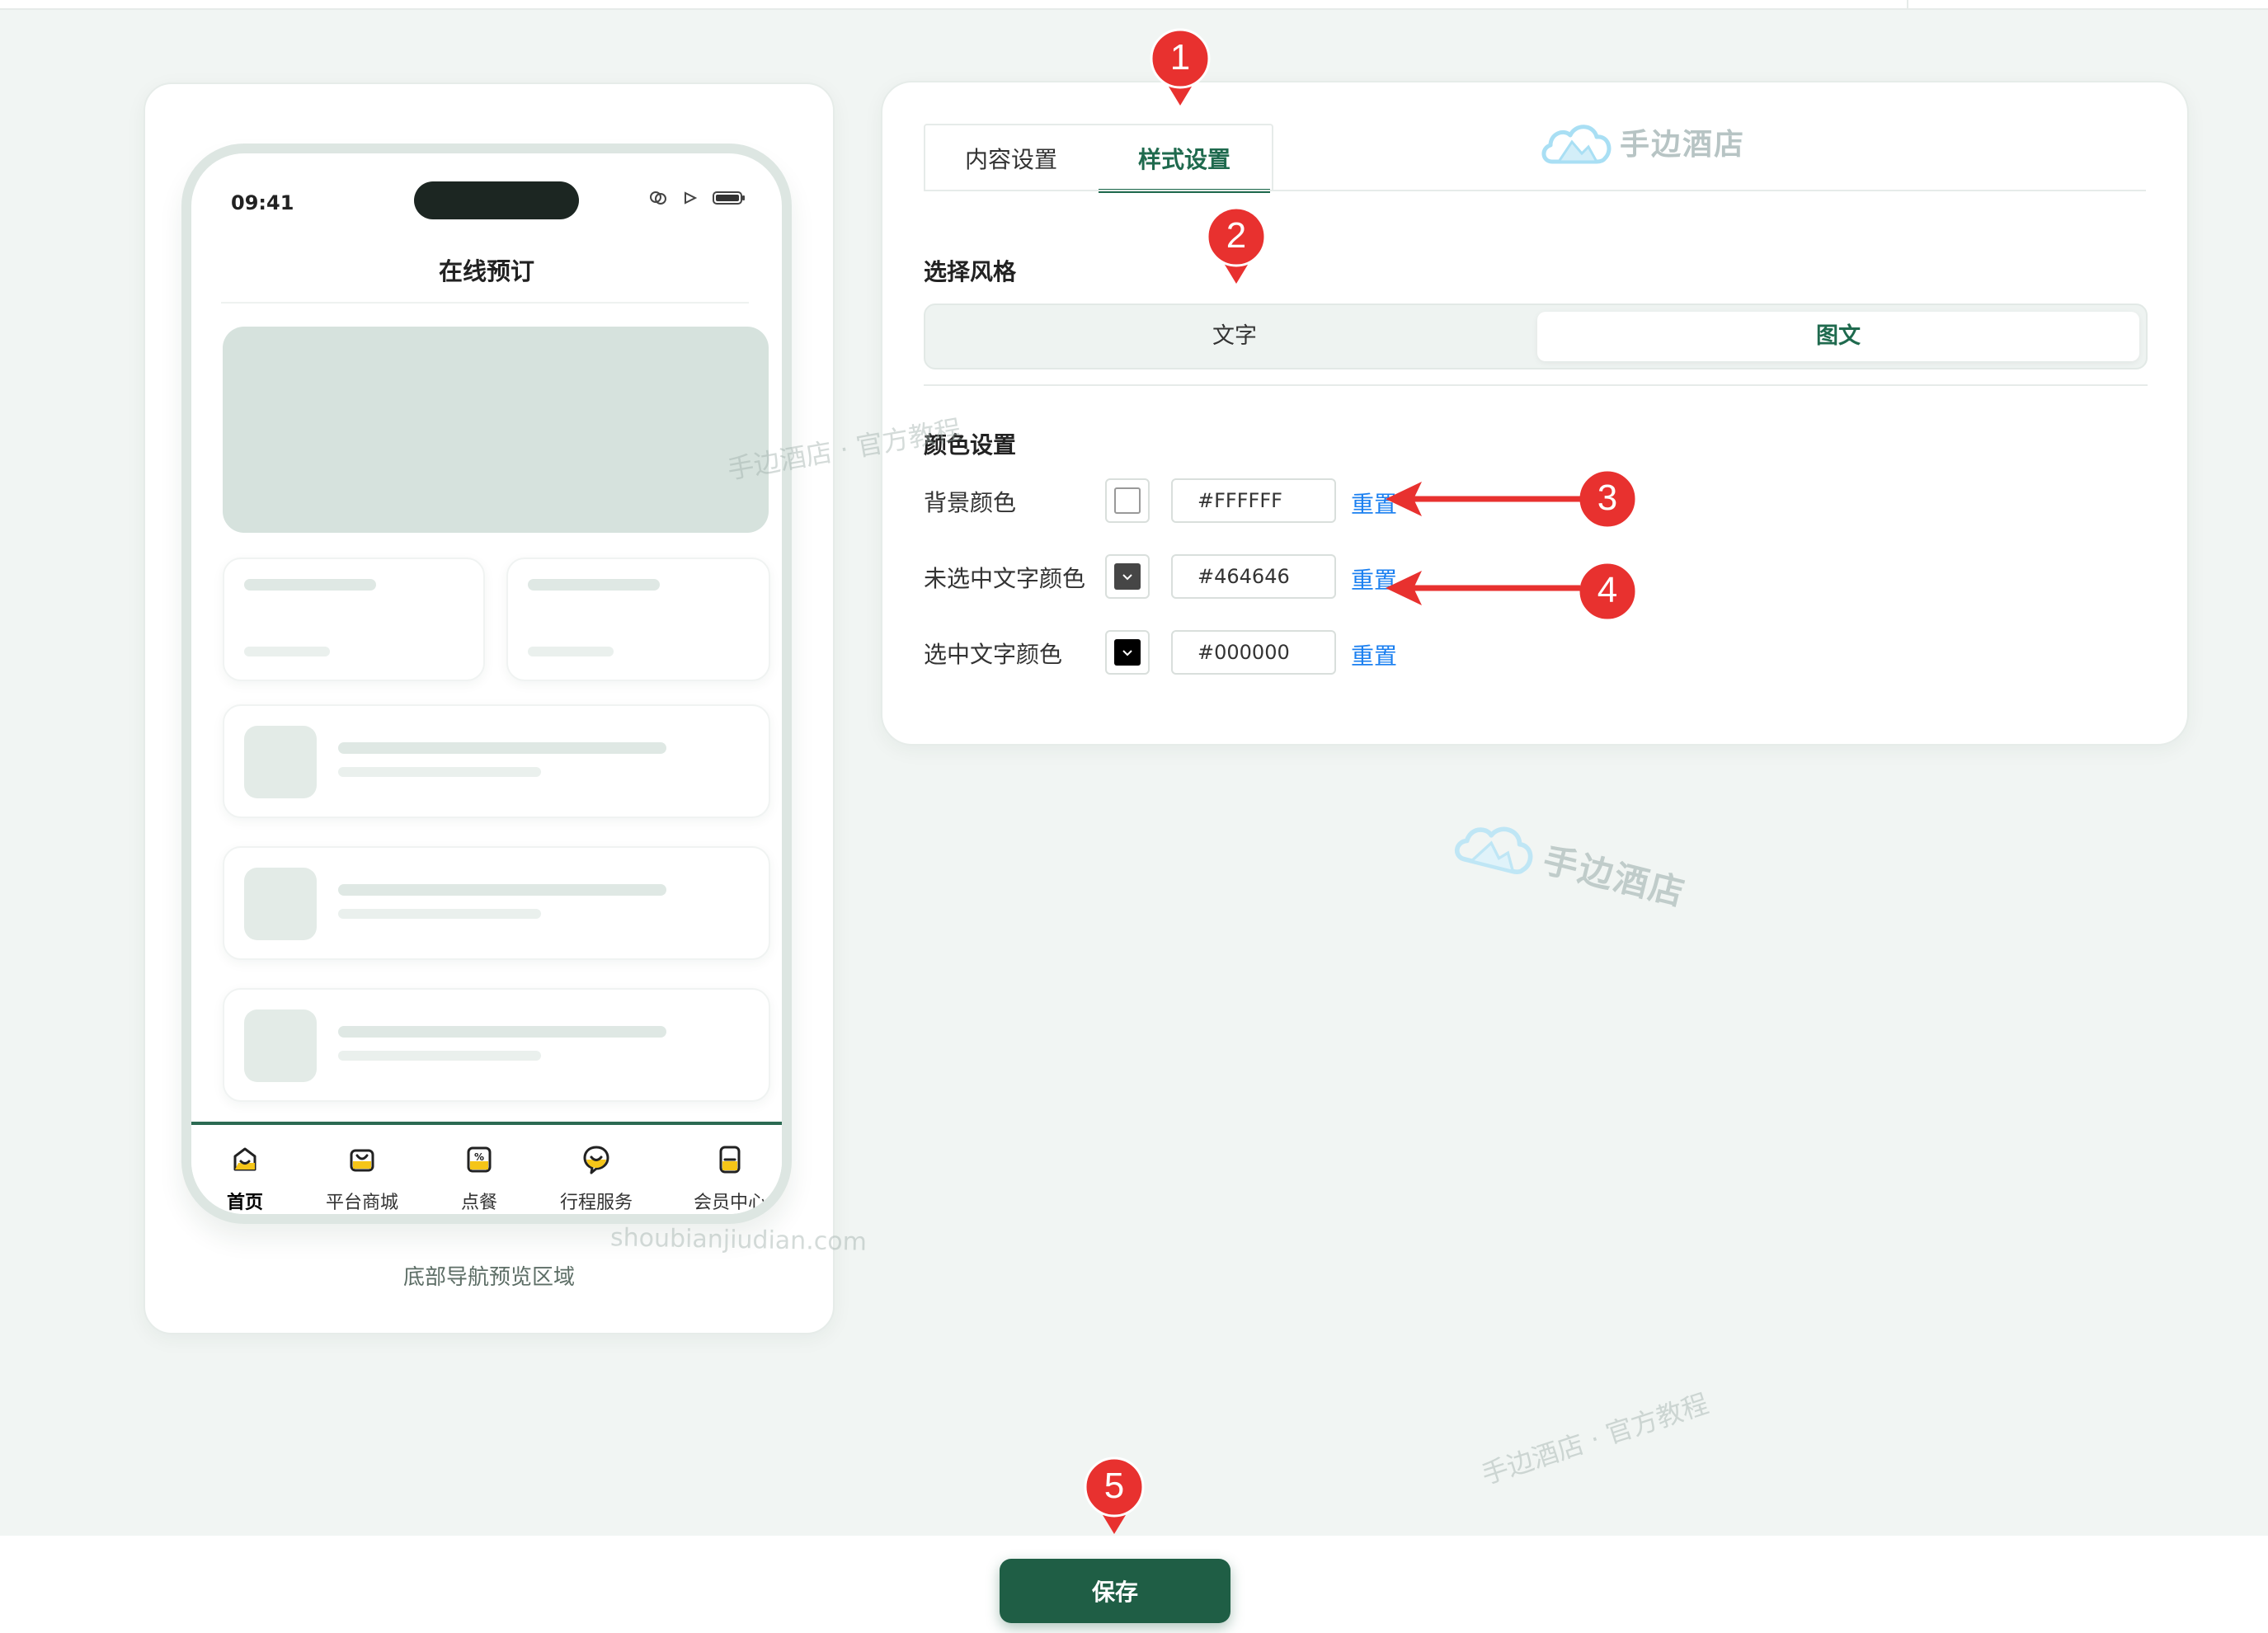 Image resolution: width=2268 pixels, height=1633 pixels. I want to click on color-row-selected-text: 选中文字颜色 重置, so click(1212, 655).